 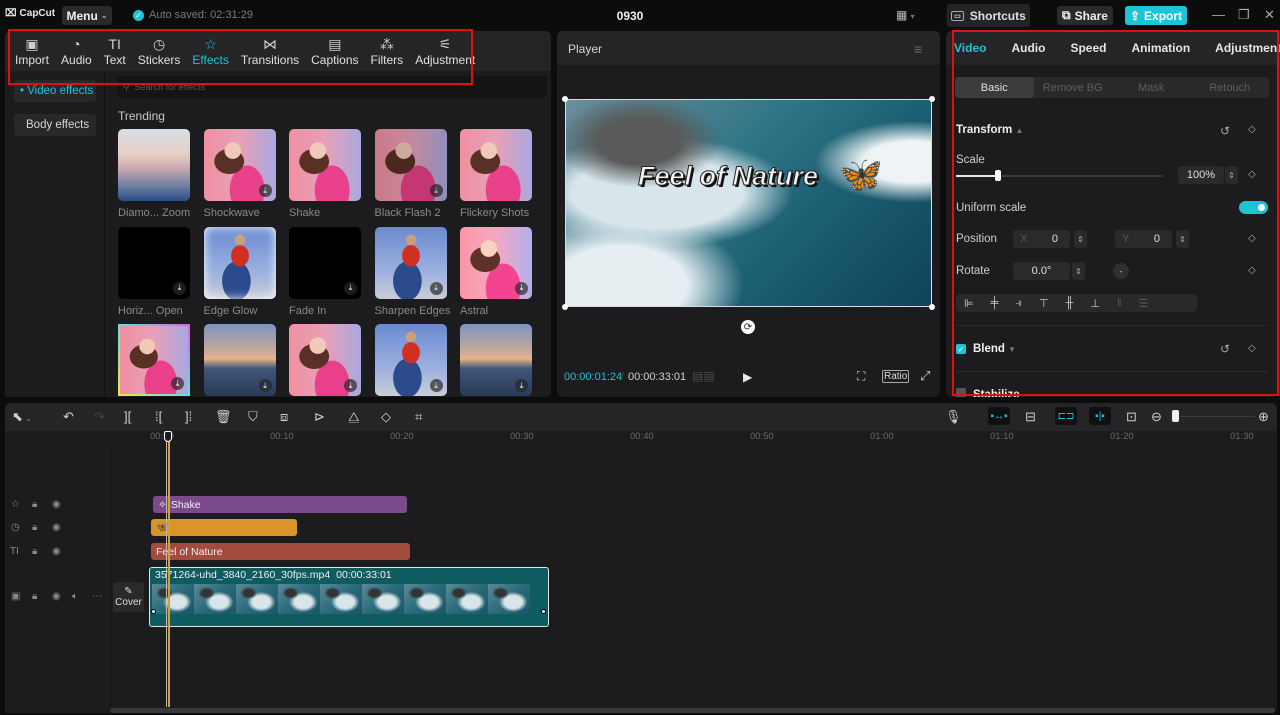 What do you see at coordinates (154, 174) in the screenshot?
I see `effect-item: Diamo... Zoom` at bounding box center [154, 174].